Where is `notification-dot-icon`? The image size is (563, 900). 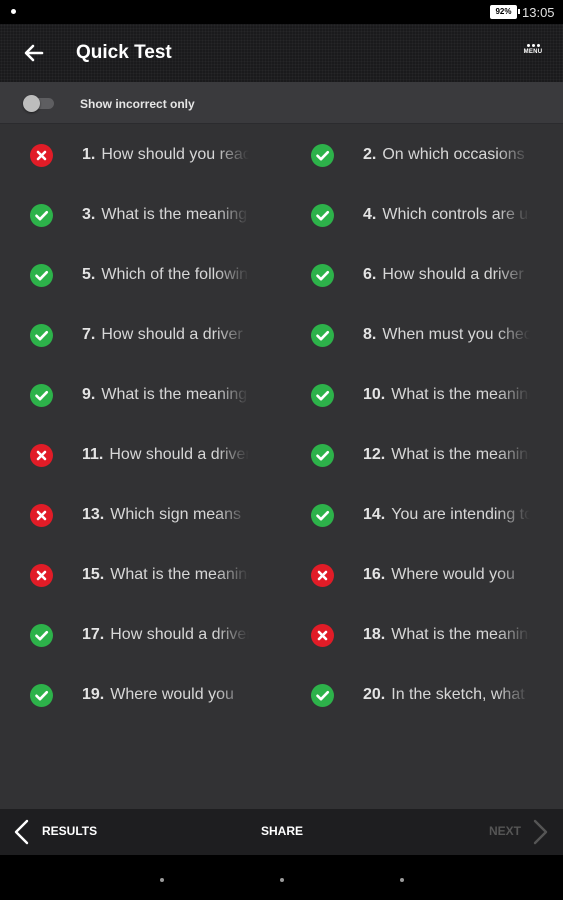
notification-dot-icon is located at coordinates (13, 11).